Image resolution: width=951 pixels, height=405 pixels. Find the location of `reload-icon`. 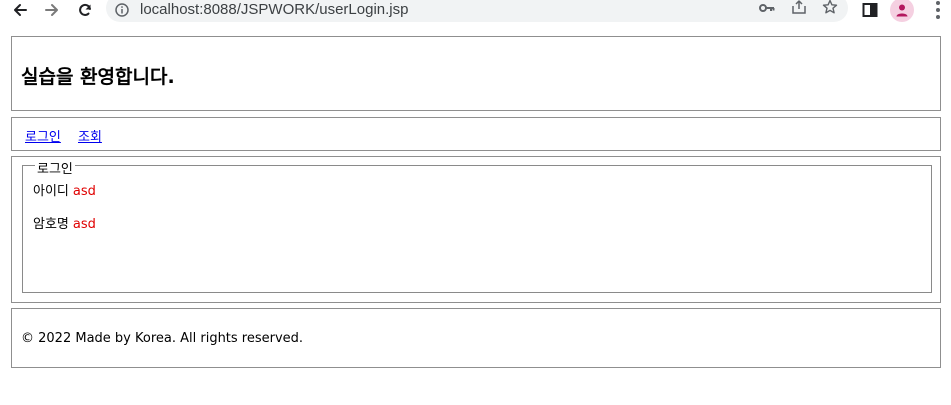

reload-icon is located at coordinates (85, 9).